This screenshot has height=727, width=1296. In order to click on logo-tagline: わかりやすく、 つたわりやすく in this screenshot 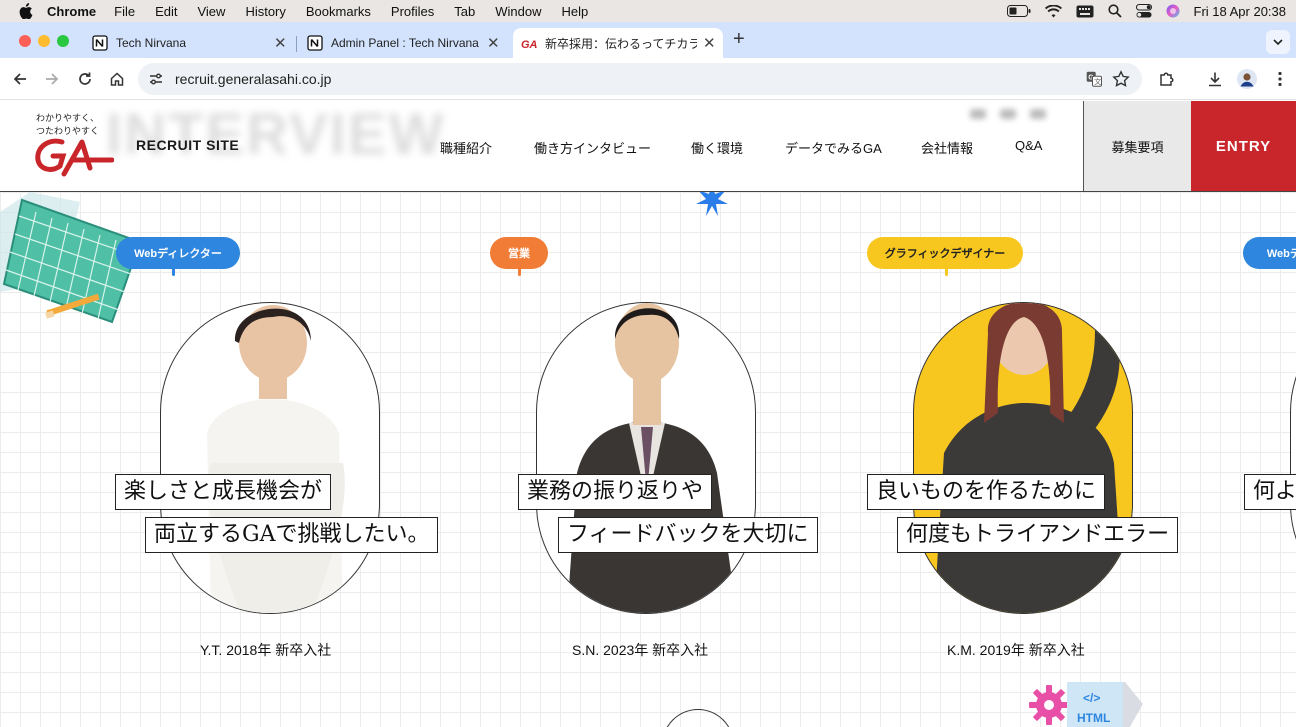, I will do `click(67, 125)`.